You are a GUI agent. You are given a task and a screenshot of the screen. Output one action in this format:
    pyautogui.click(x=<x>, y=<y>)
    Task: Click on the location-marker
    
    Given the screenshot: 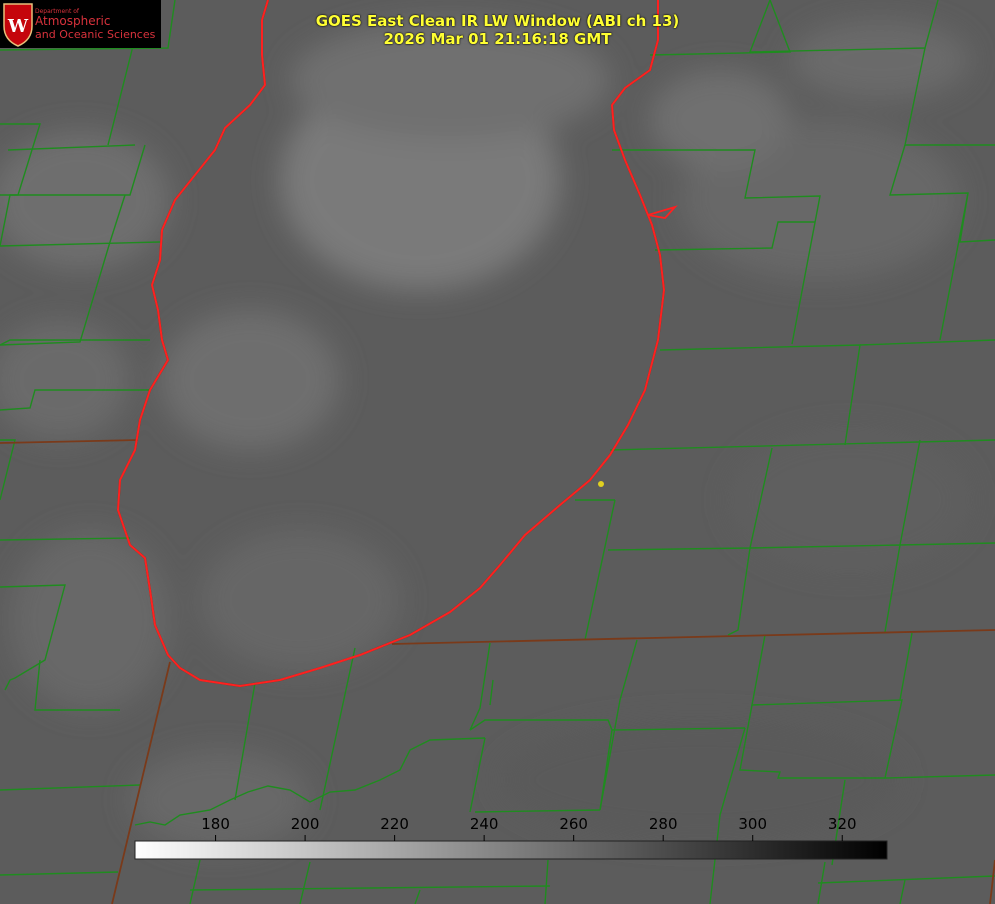 What is the action you would take?
    pyautogui.click(x=601, y=484)
    